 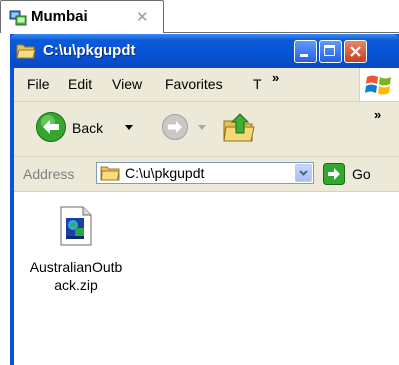 What do you see at coordinates (204, 51) in the screenshot?
I see `title-bar: C:\u\pkgupdt` at bounding box center [204, 51].